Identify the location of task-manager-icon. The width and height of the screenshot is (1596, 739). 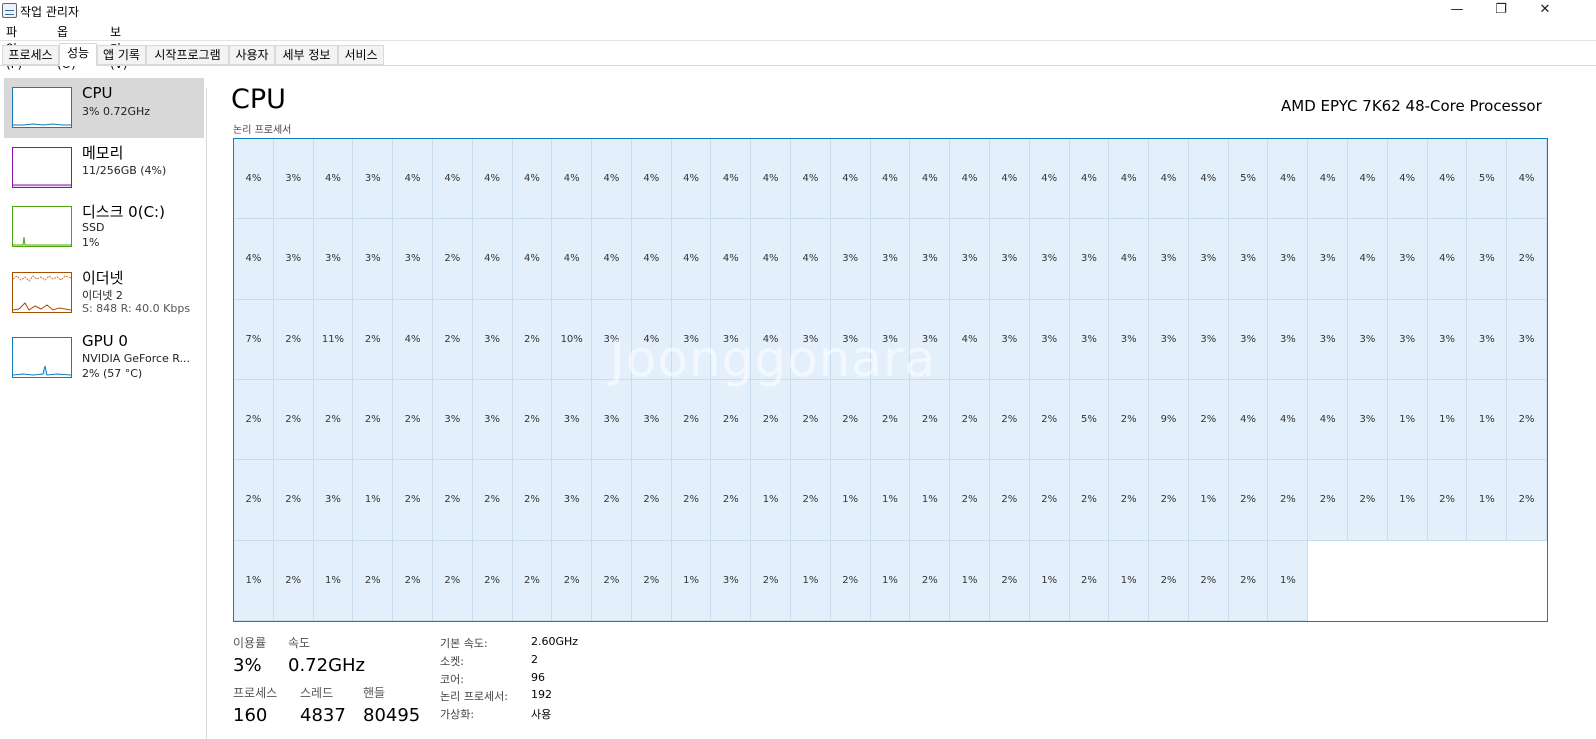
(9, 10).